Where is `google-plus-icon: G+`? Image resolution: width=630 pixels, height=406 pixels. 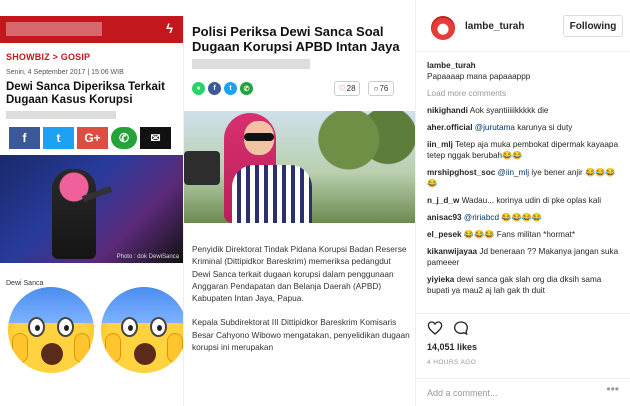
google-plus-icon: G+ is located at coordinates (92, 138).